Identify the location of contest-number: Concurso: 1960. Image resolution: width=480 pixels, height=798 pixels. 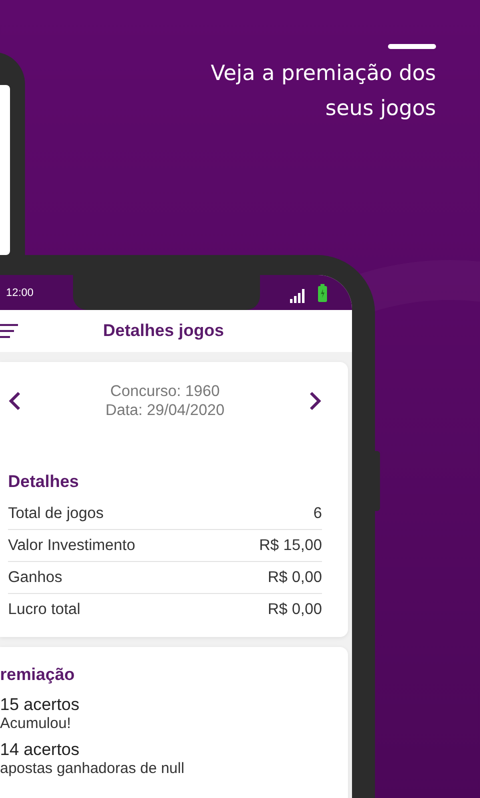
(165, 391).